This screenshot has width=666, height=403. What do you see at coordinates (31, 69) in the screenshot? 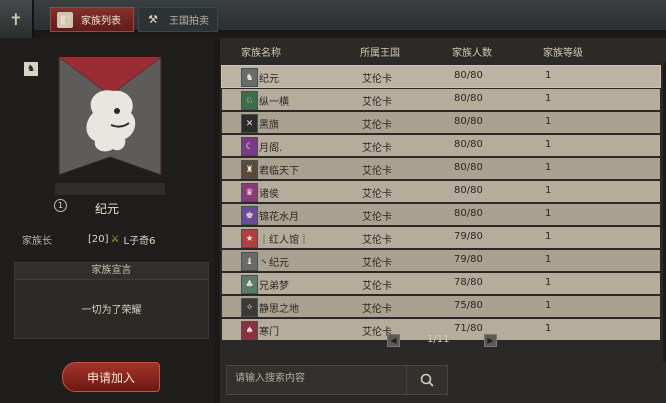
I see `lion-crest-icon: ♞` at bounding box center [31, 69].